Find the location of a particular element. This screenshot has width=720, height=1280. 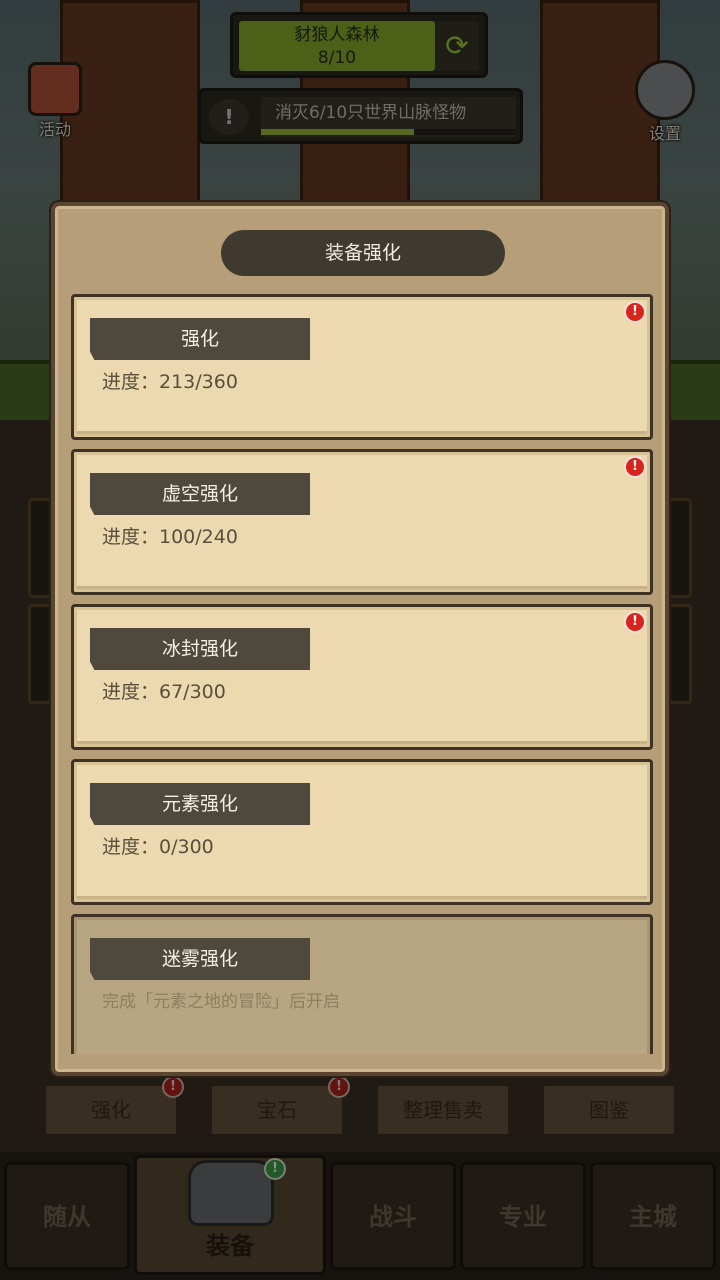

enhance-card-basic: 强化 进度：213/360 ! is located at coordinates (362, 367).